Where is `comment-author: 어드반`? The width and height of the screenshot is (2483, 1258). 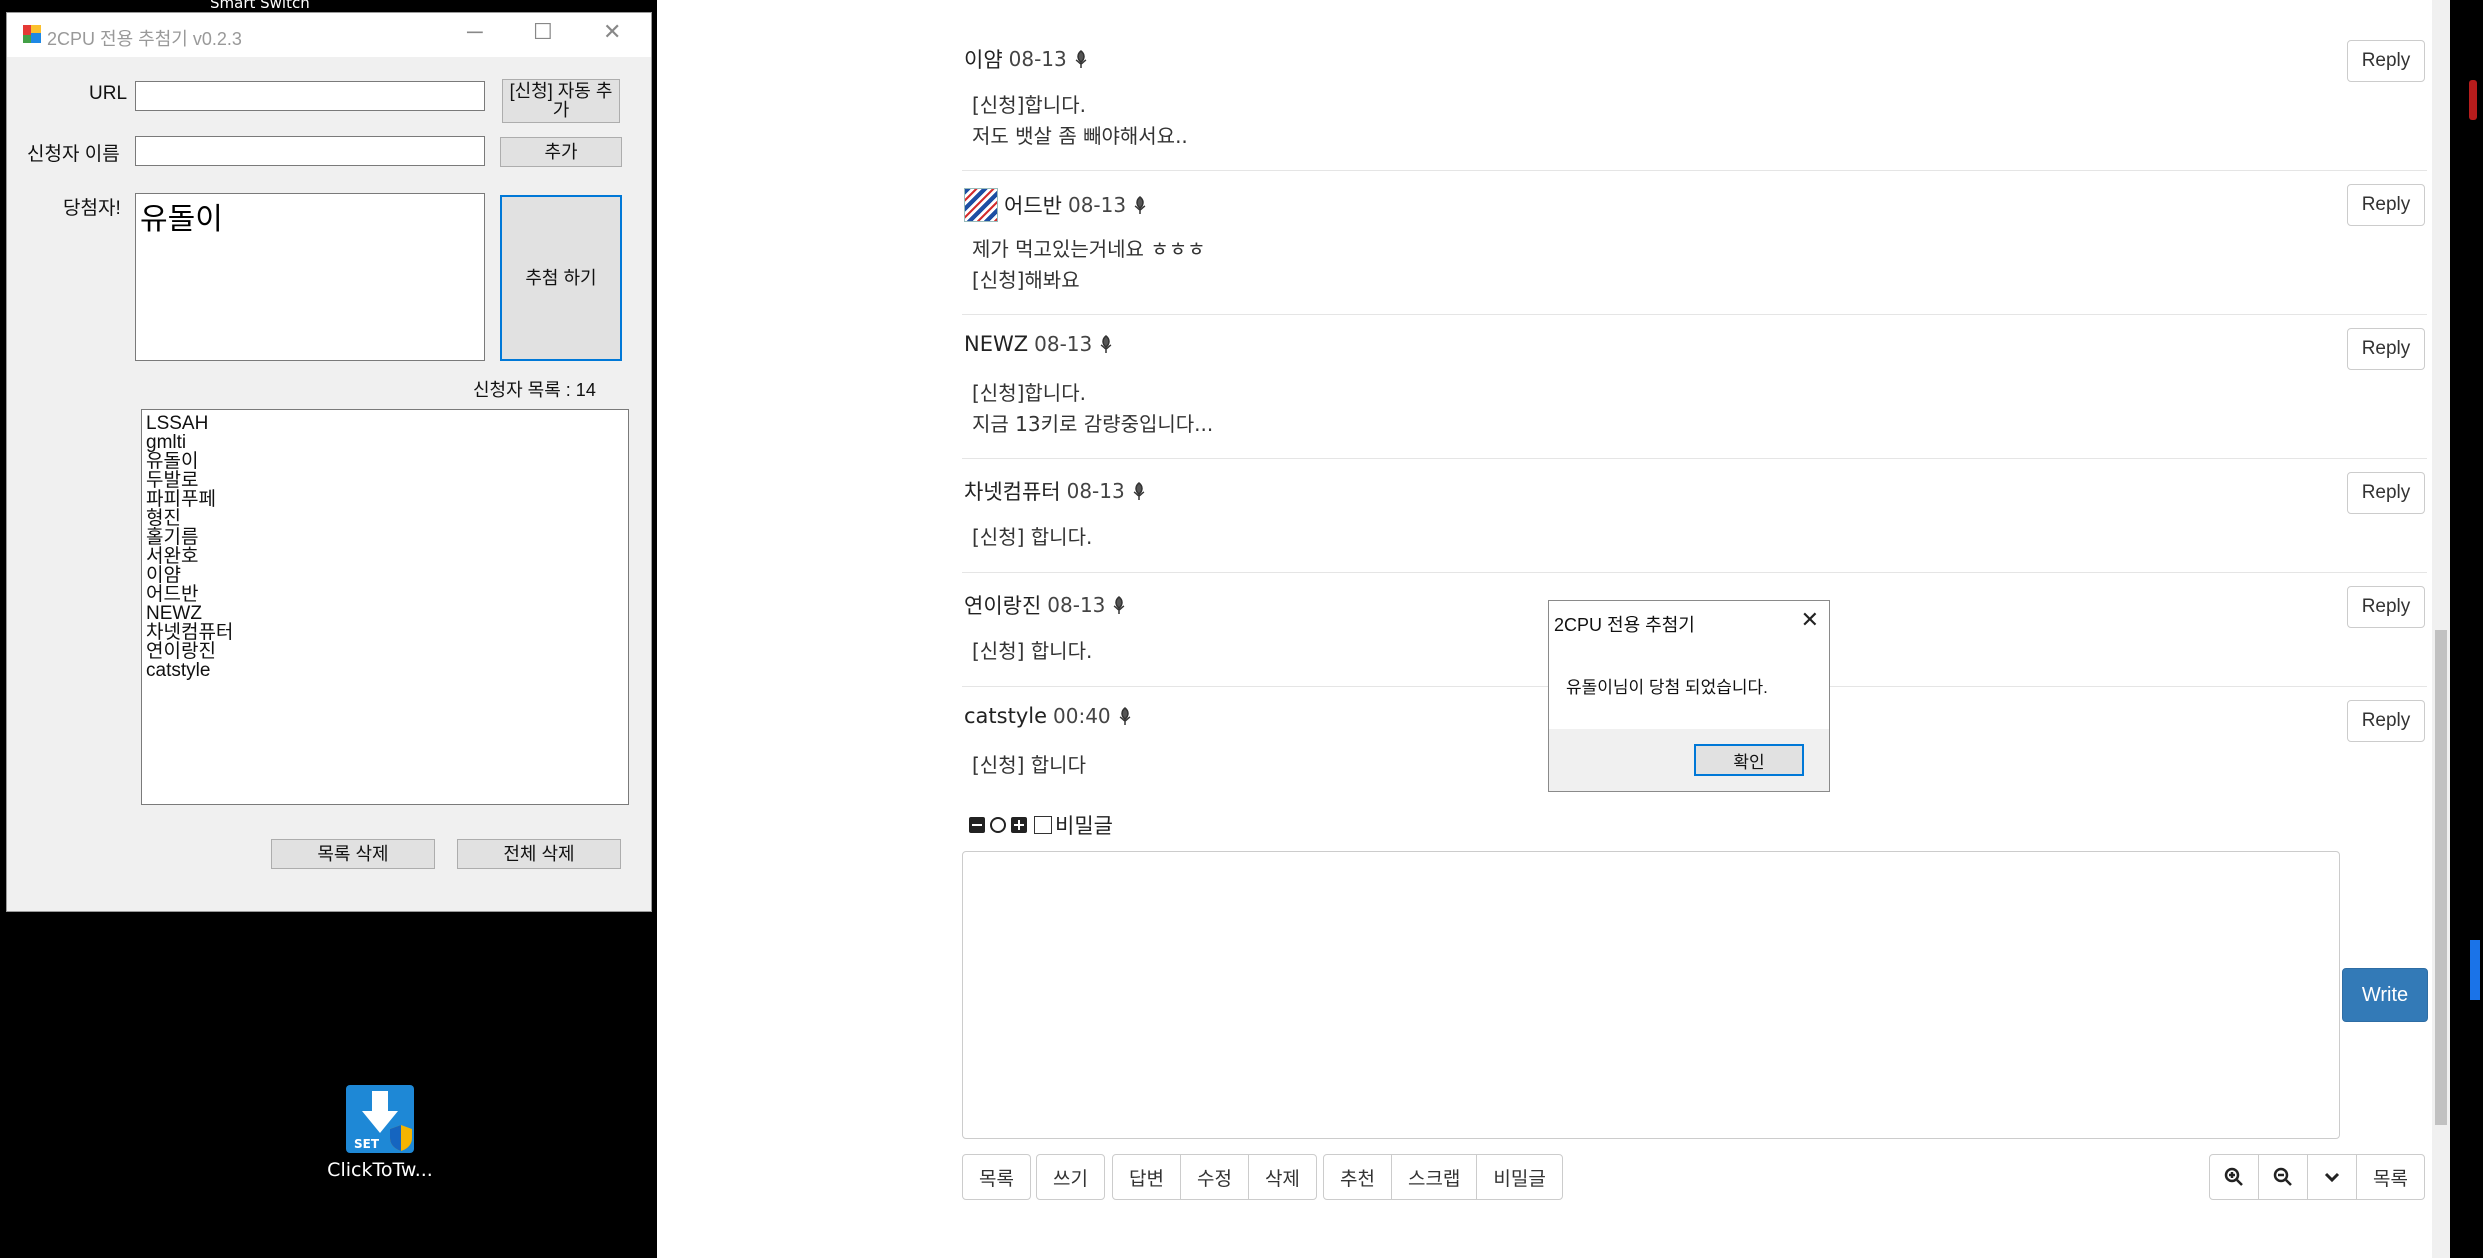
comment-author: 어드반 is located at coordinates (1033, 205).